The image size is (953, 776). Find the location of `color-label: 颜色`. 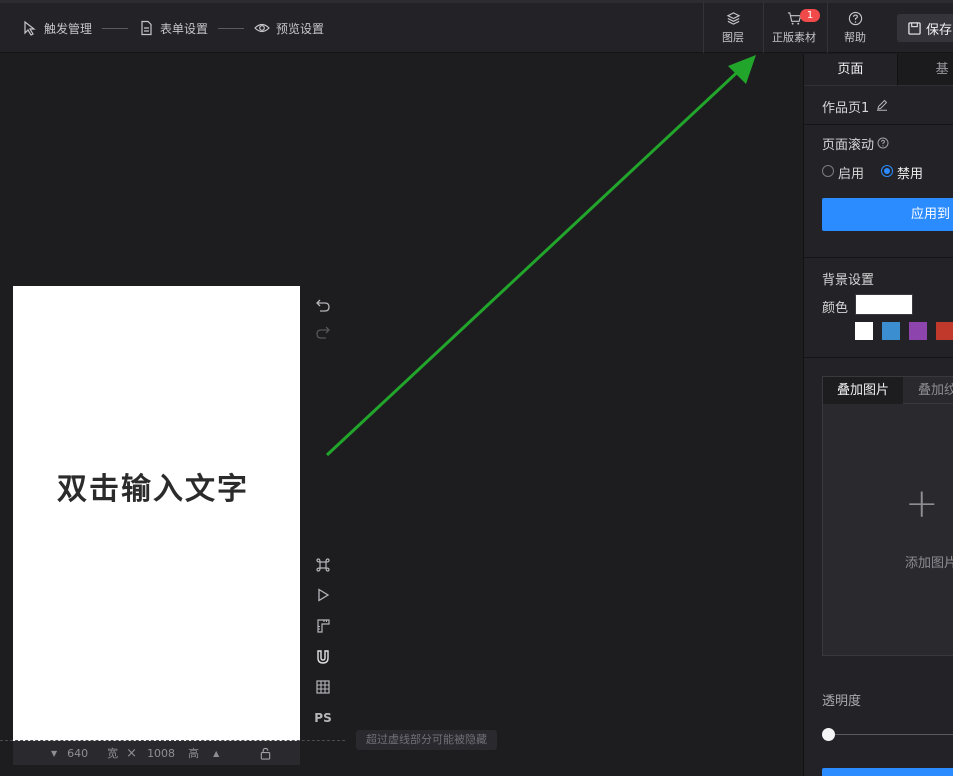

color-label: 颜色 is located at coordinates (835, 308).